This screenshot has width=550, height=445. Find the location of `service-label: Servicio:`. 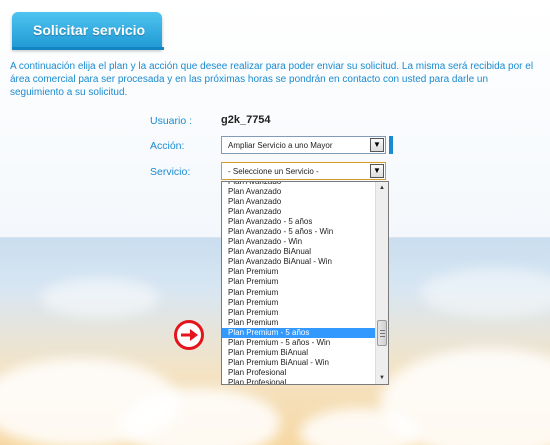

service-label: Servicio: is located at coordinates (170, 172).